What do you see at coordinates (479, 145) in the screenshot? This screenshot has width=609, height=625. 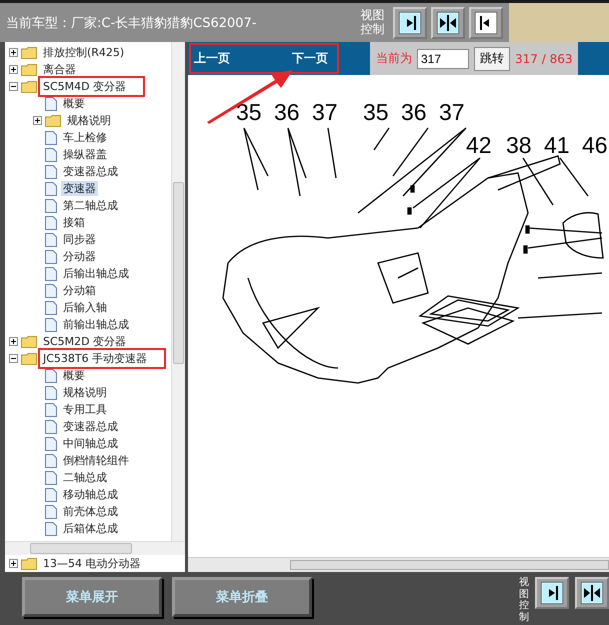 I see `callout-number: 42` at bounding box center [479, 145].